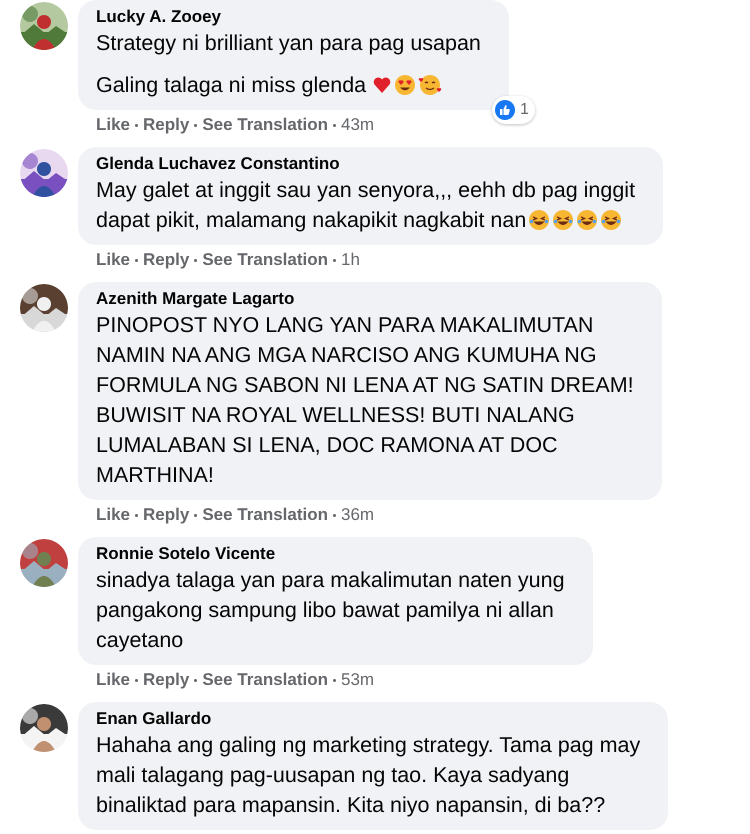 The width and height of the screenshot is (750, 834). What do you see at coordinates (368, 745) in the screenshot?
I see `comment-text: Hahaha ang galing ng marketing strategy. Tama pag may` at bounding box center [368, 745].